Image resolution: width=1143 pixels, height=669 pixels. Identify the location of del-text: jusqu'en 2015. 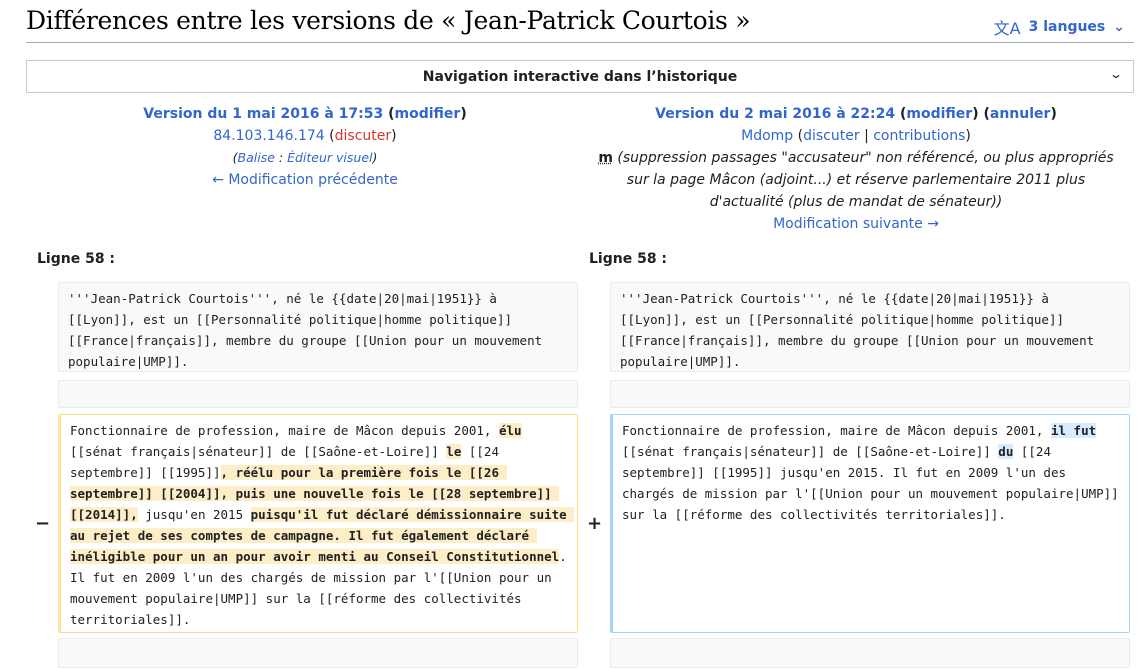
(194, 514).